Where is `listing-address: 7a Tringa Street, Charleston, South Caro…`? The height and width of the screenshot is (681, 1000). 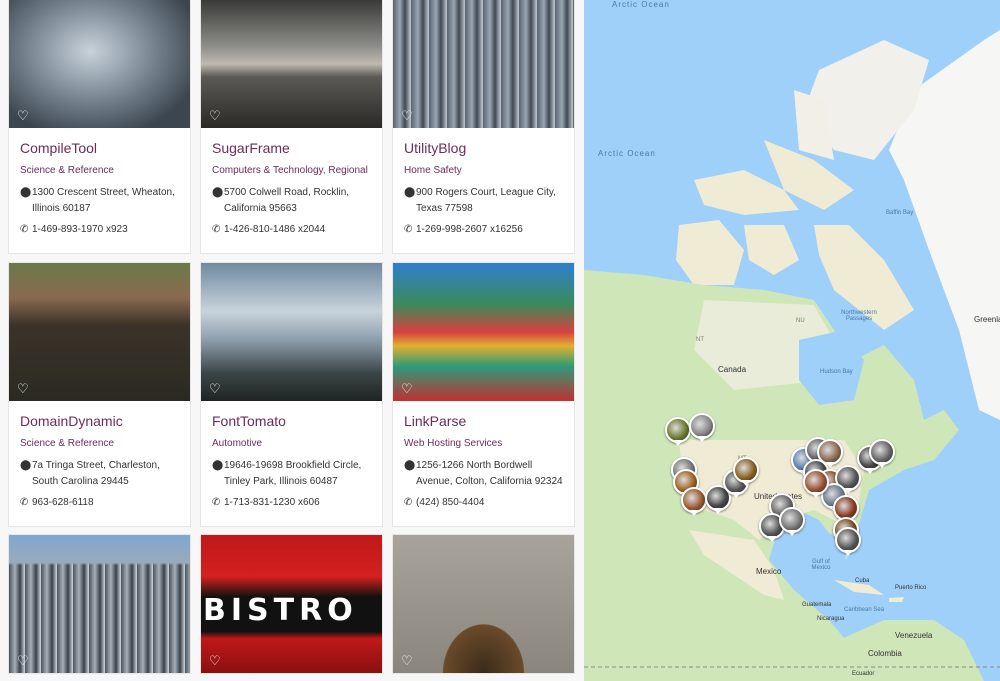 listing-address: 7a Tringa Street, Charleston, South Caro… is located at coordinates (96, 473).